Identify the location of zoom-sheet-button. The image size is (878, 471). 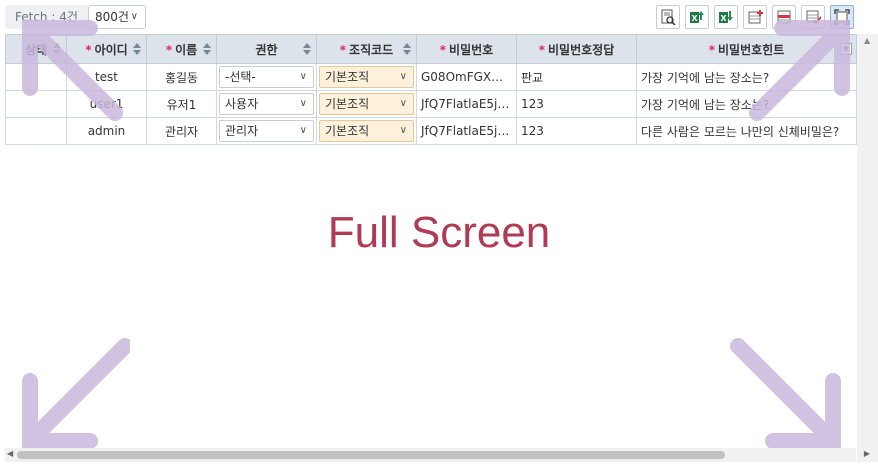
(668, 17).